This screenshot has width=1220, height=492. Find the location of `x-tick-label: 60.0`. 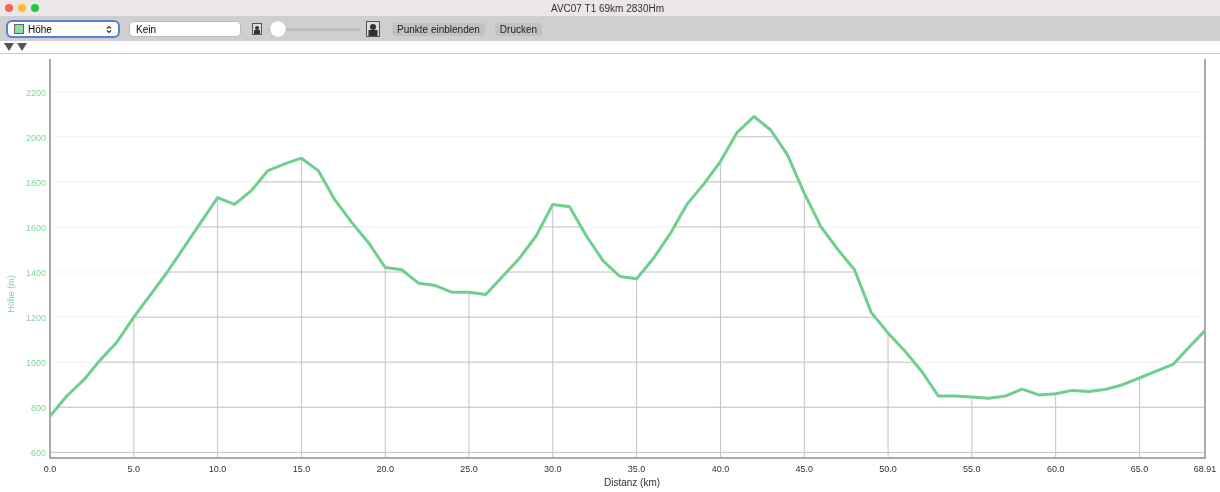

x-tick-label: 60.0 is located at coordinates (1055, 469).